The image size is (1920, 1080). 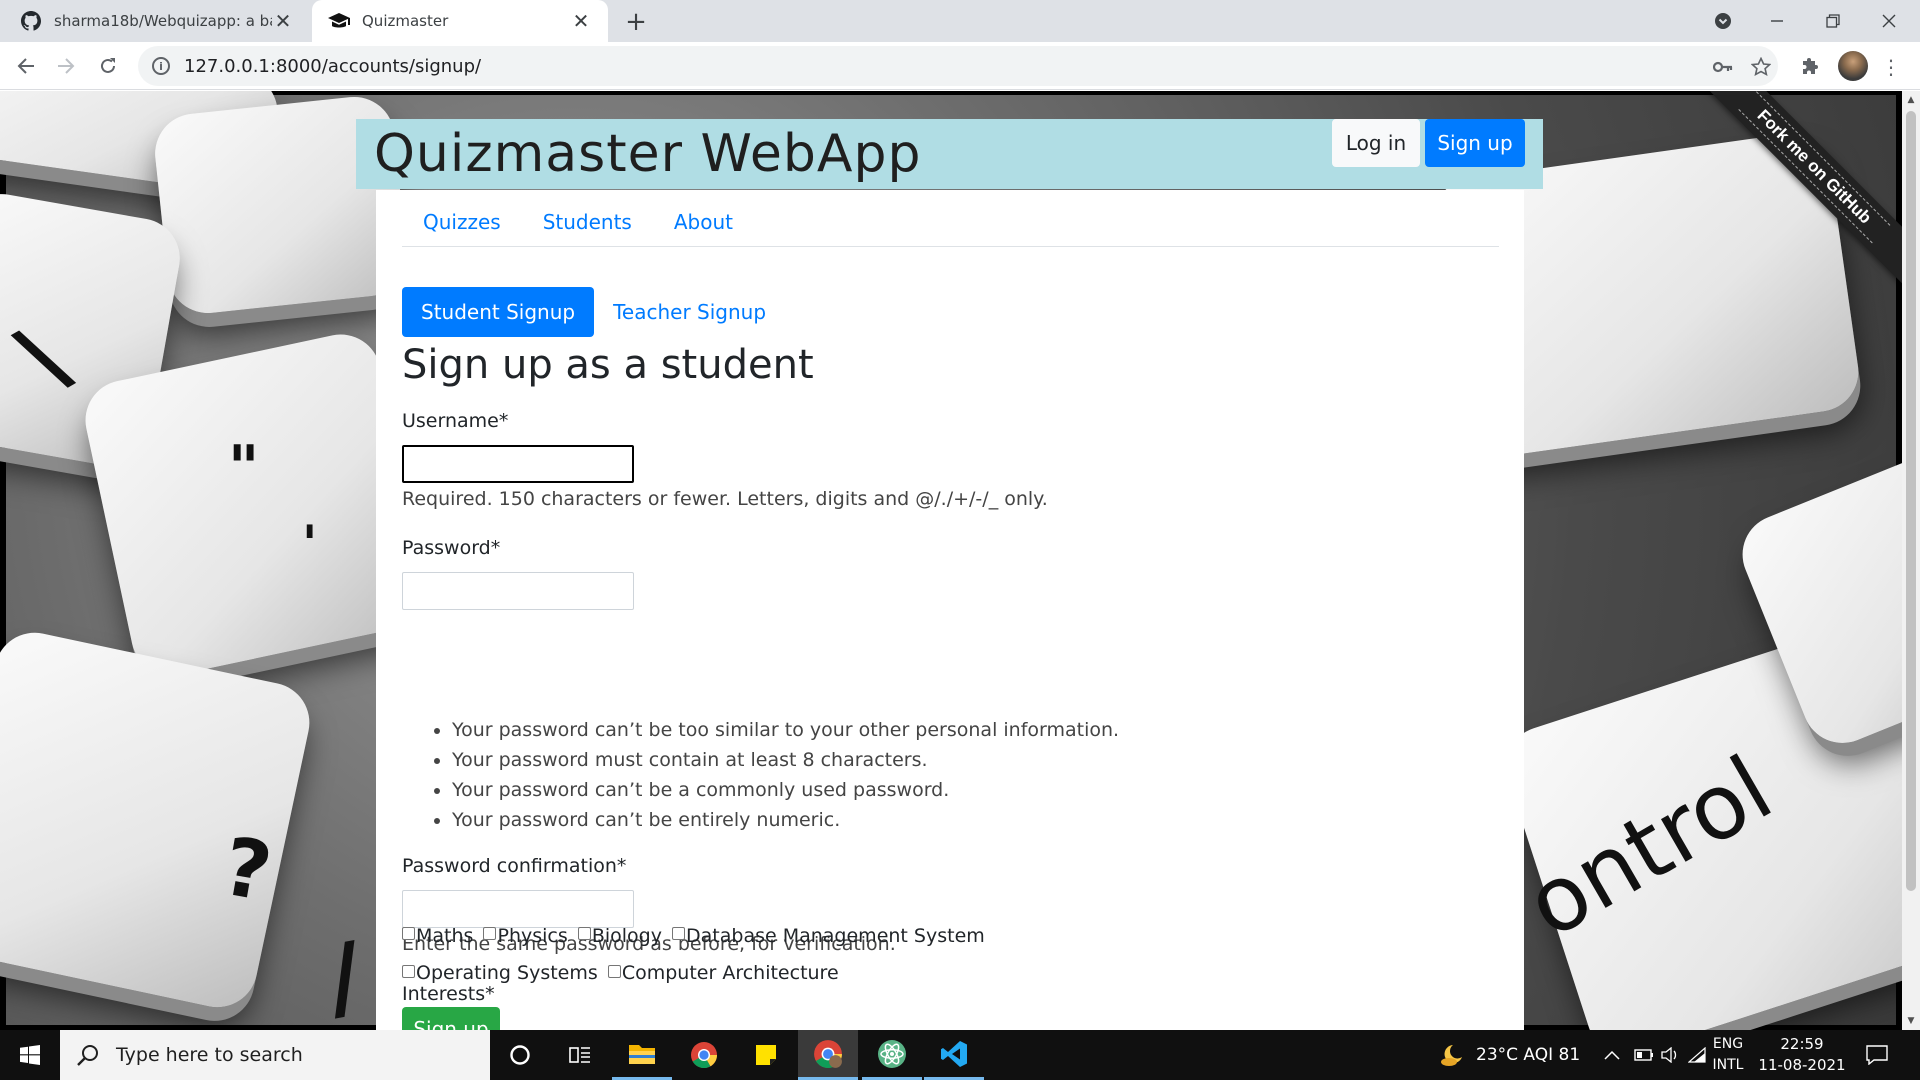 What do you see at coordinates (1802, 1065) in the screenshot?
I see `clock-date: 11-08-2021` at bounding box center [1802, 1065].